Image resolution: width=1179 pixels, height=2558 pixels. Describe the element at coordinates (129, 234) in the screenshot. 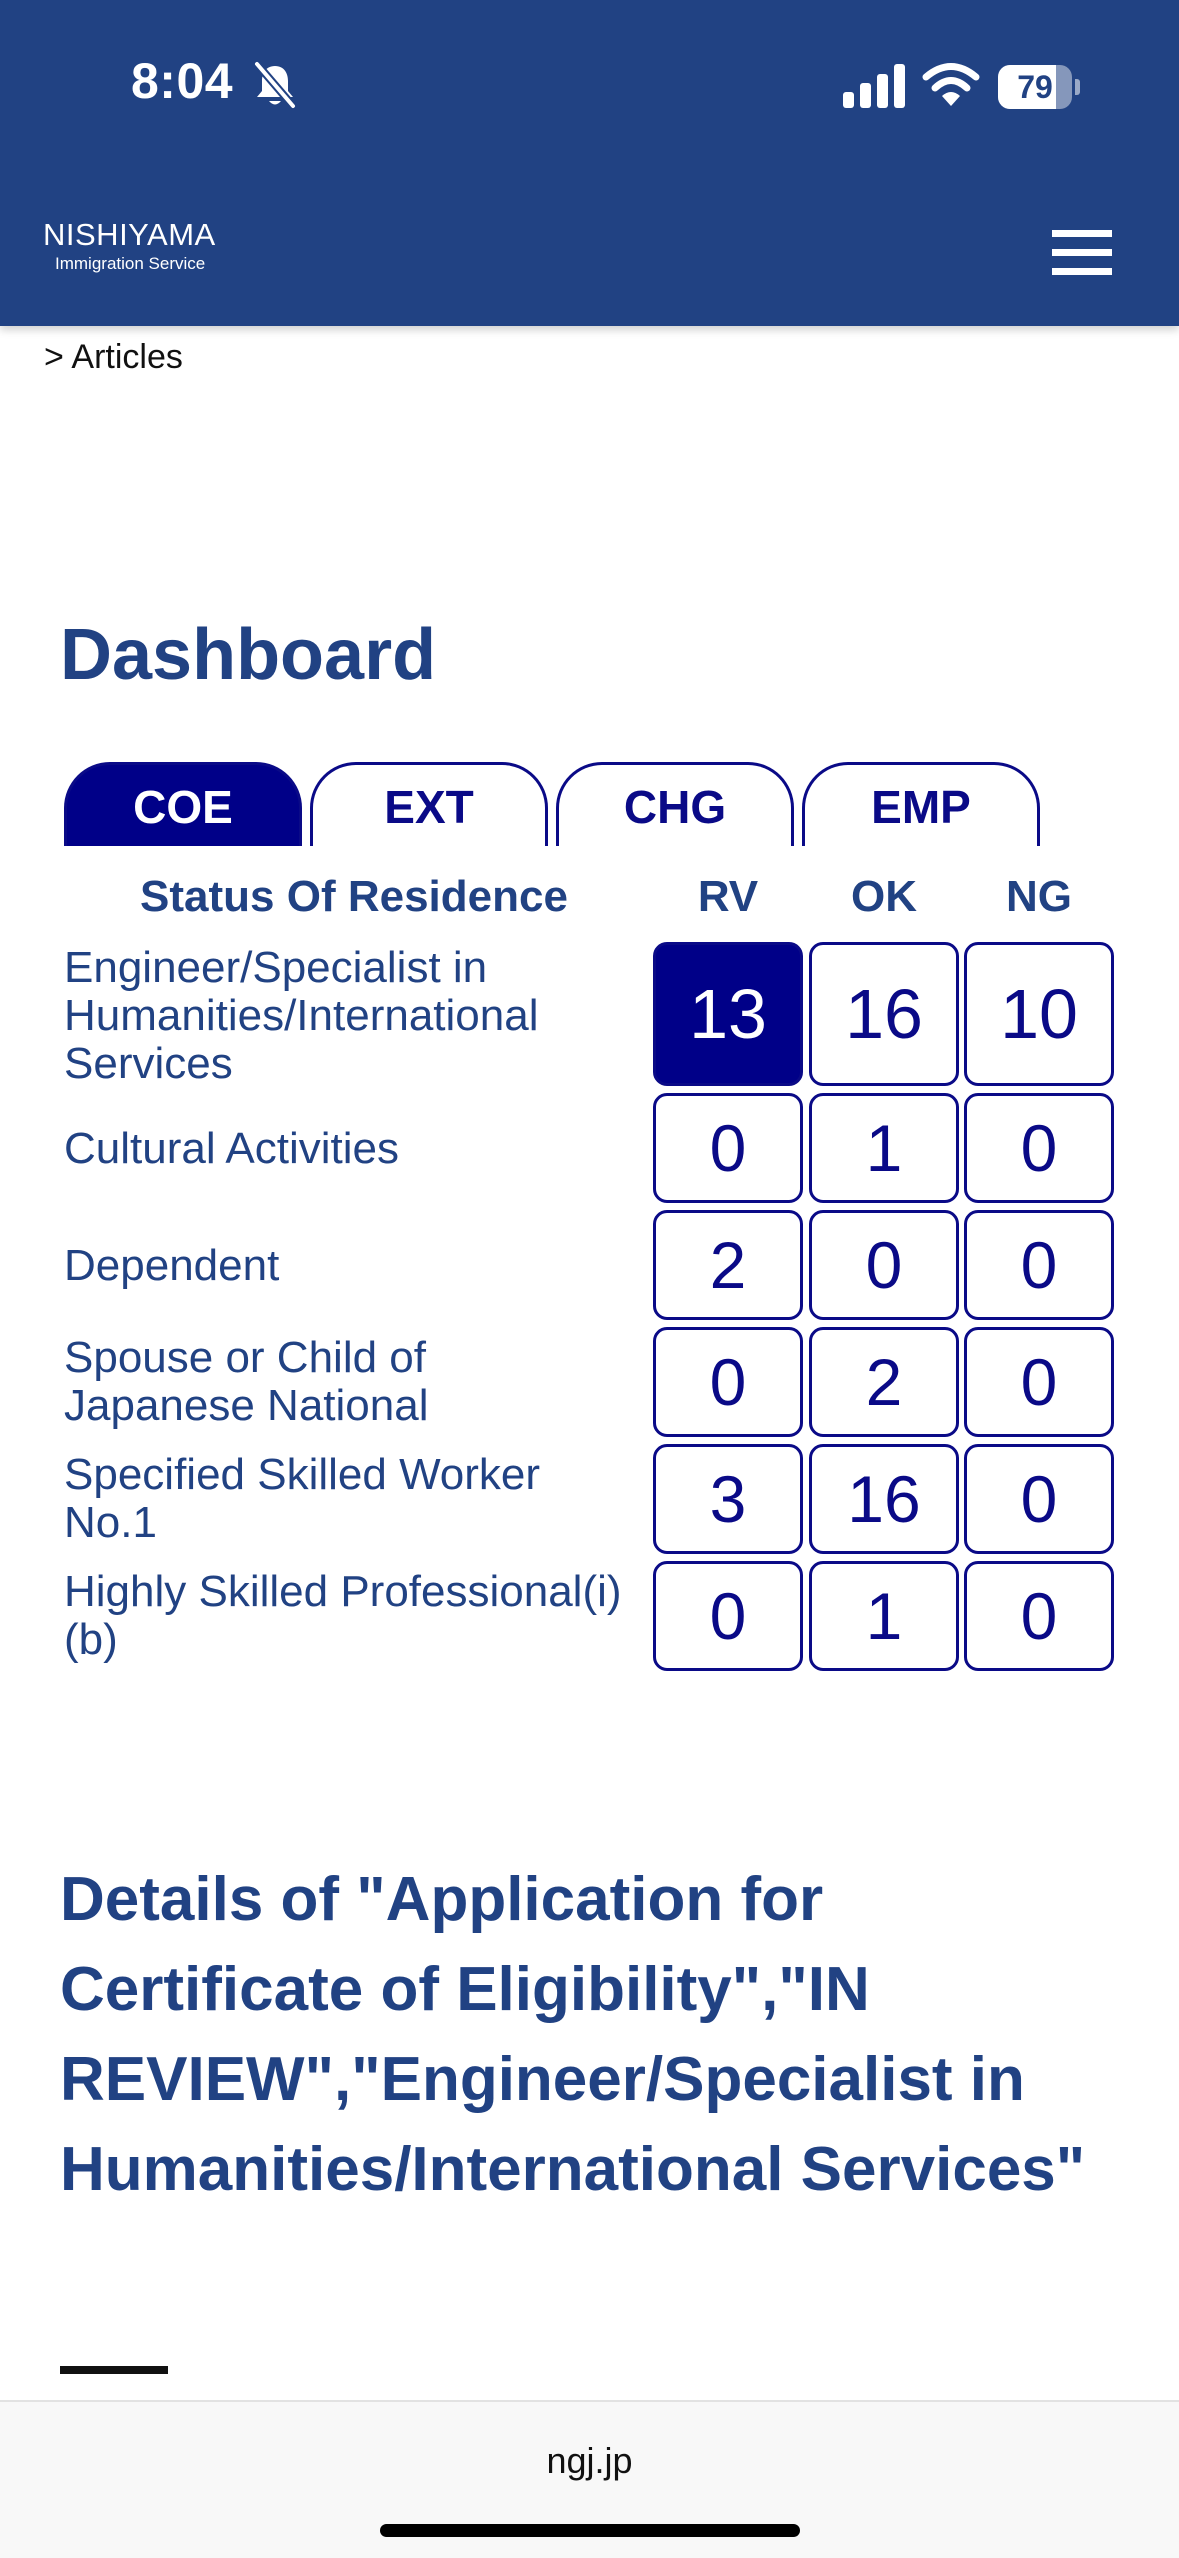

I see `logo-title: NISHIYAMA` at that location.